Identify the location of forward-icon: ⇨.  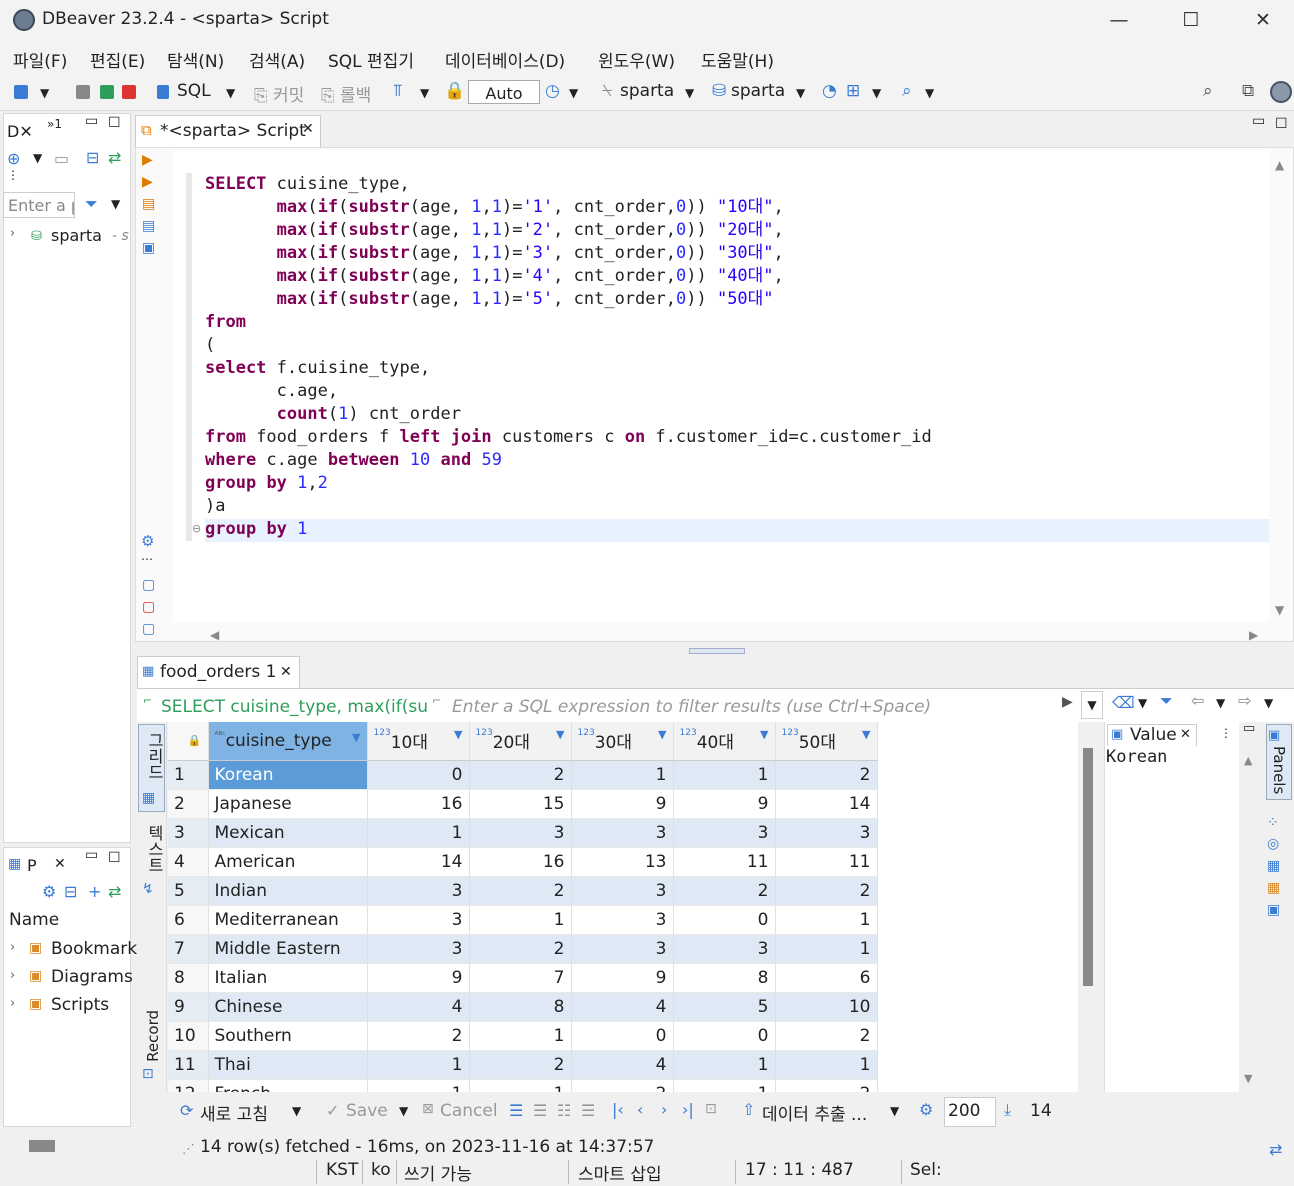
(1244, 700).